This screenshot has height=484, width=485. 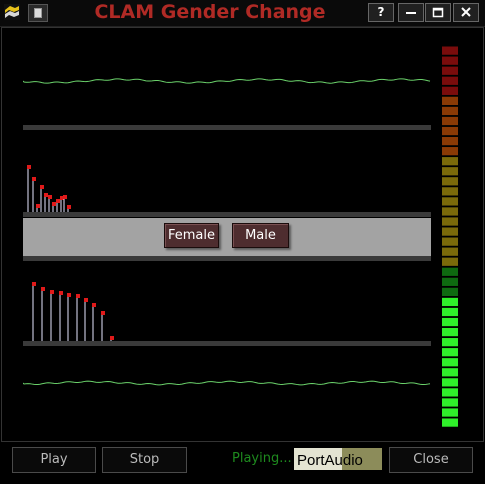 I want to click on title-bar: CLAM Gender Change ?, so click(x=242, y=13).